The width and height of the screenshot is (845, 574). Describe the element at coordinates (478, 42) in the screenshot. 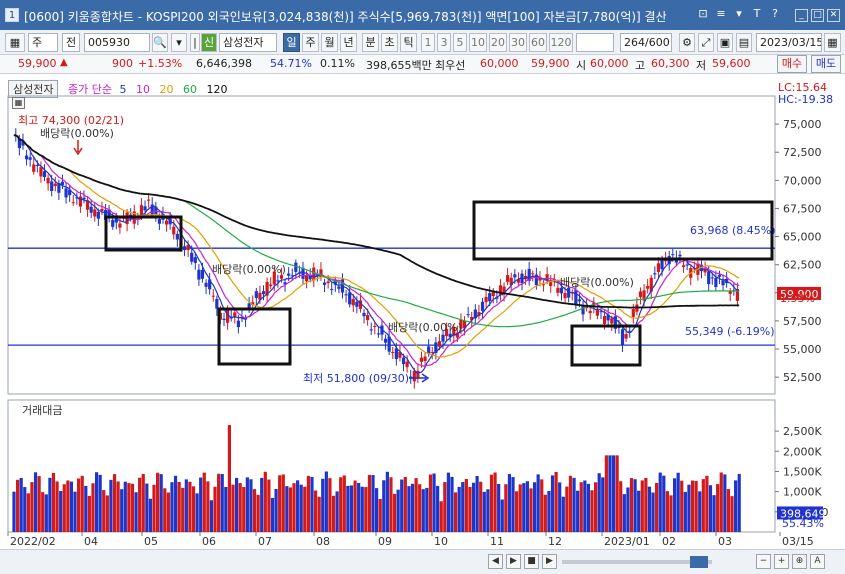

I see `minute-10: 10` at that location.